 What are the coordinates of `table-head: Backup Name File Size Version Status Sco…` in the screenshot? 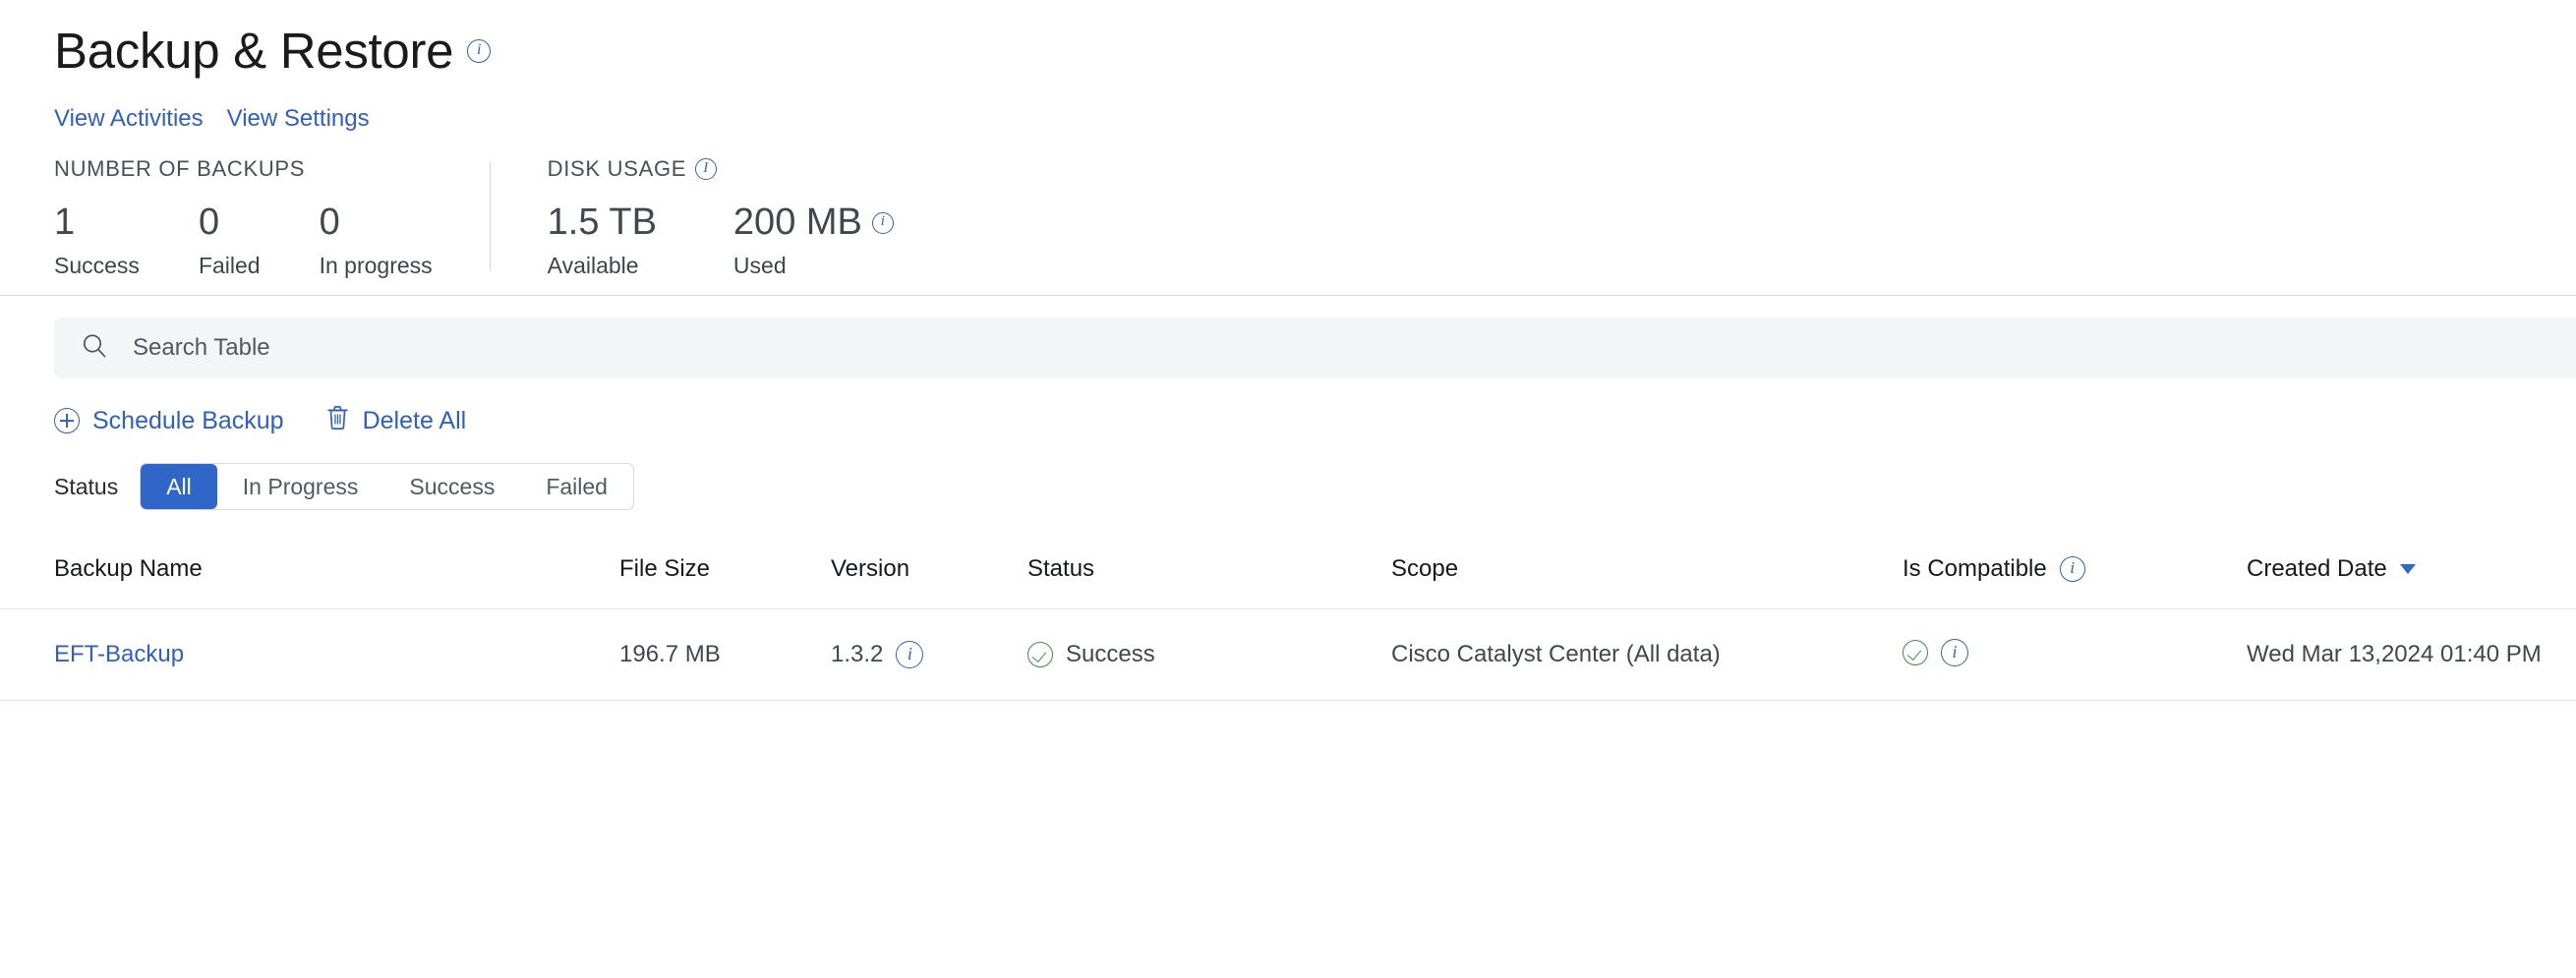 It's located at (1288, 582).